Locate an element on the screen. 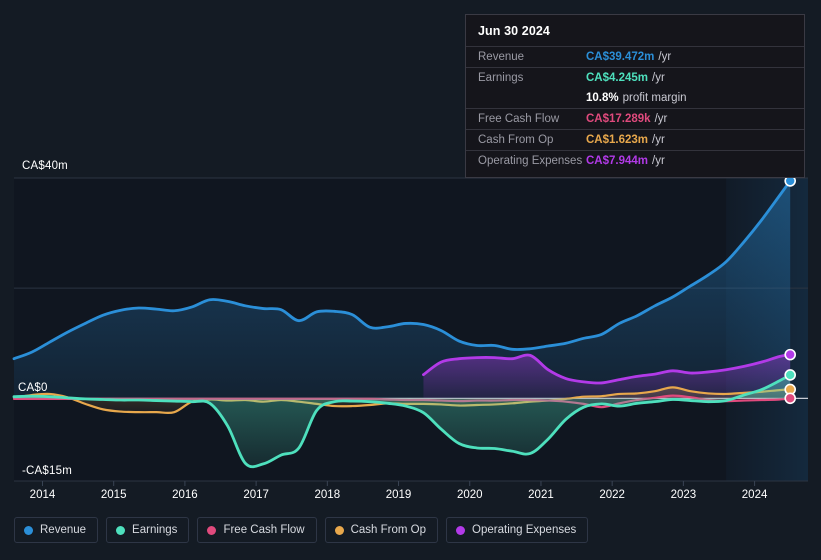  tooltip-row-value: 10.8% is located at coordinates (602, 98).